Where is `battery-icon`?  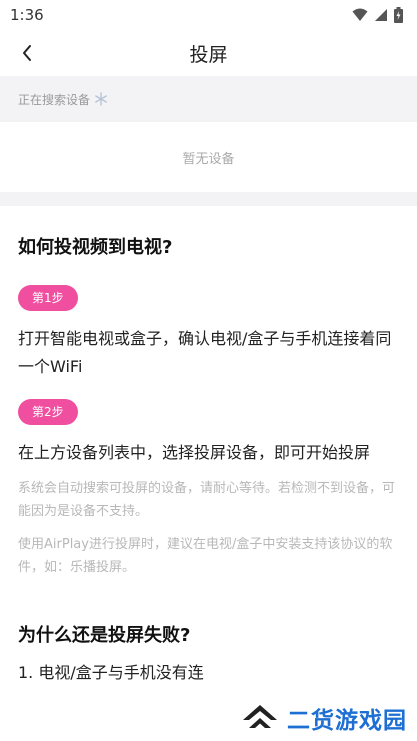
battery-icon is located at coordinates (398, 15).